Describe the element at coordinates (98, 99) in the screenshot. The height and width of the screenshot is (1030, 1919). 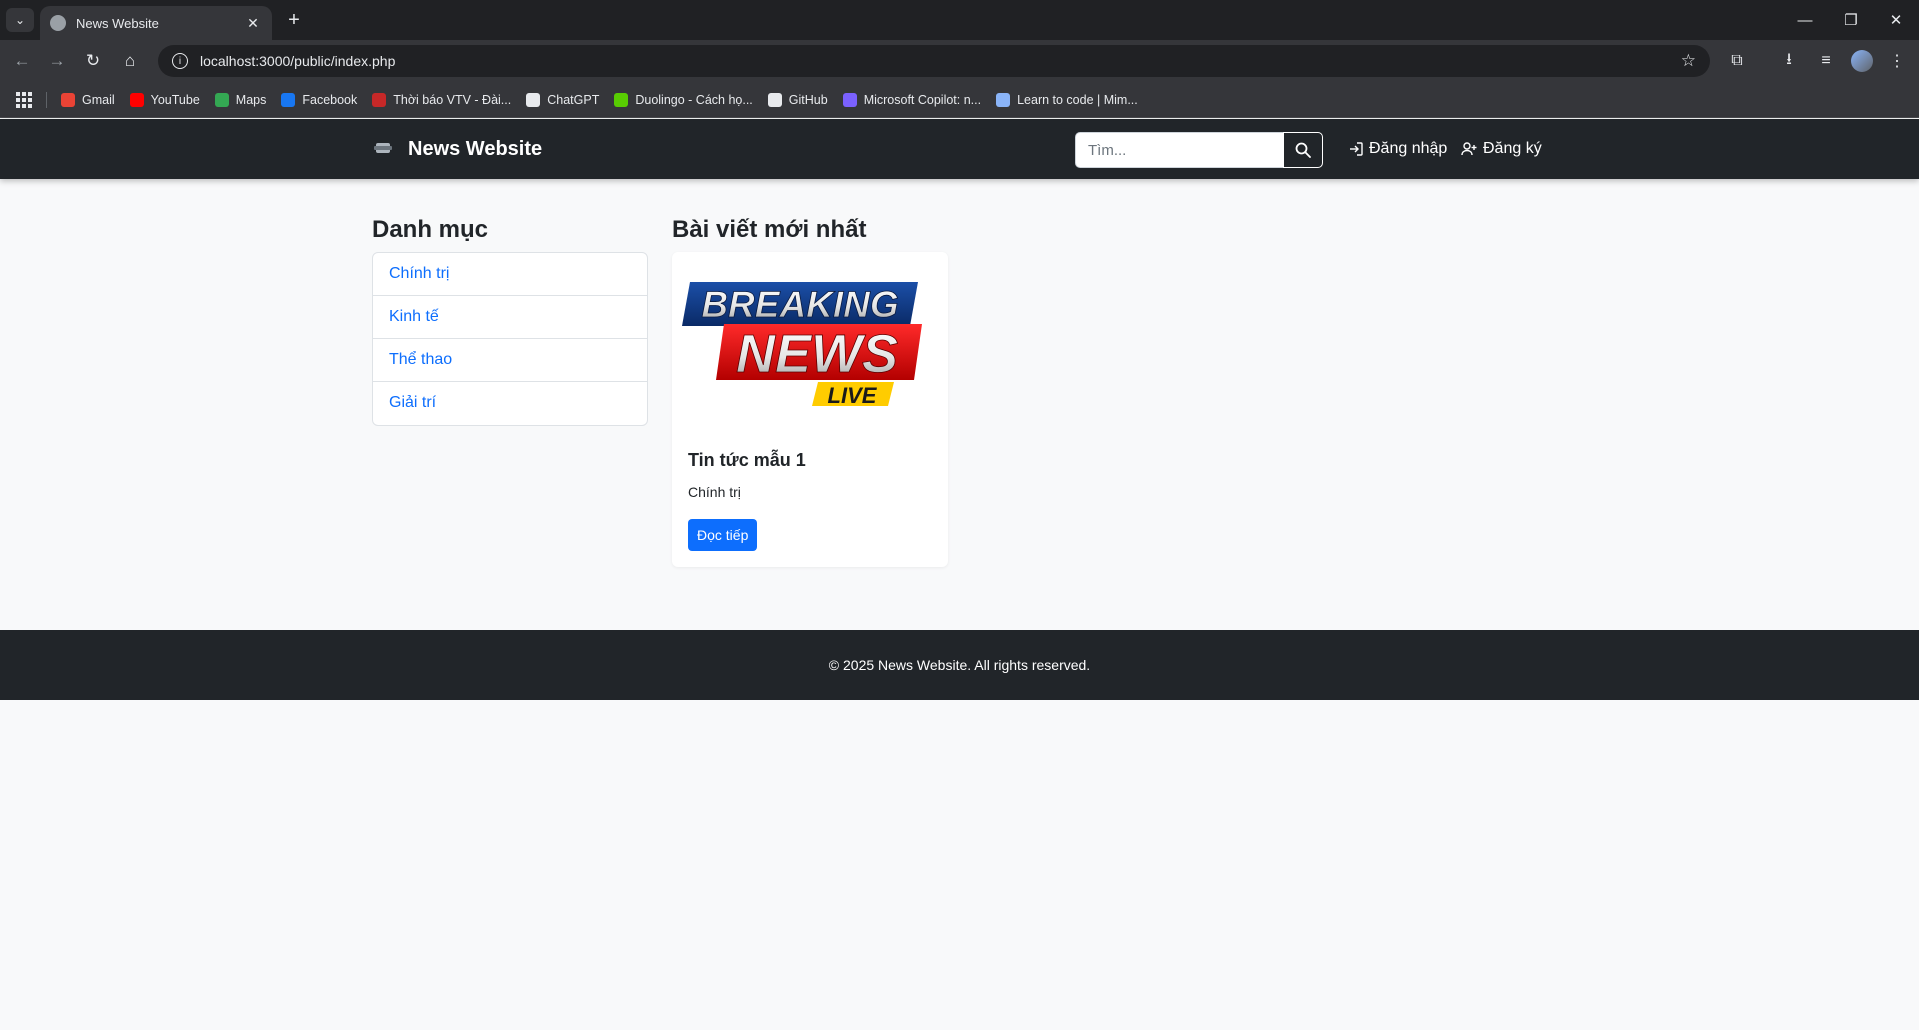
I see `bookmark-label: Gmail` at that location.